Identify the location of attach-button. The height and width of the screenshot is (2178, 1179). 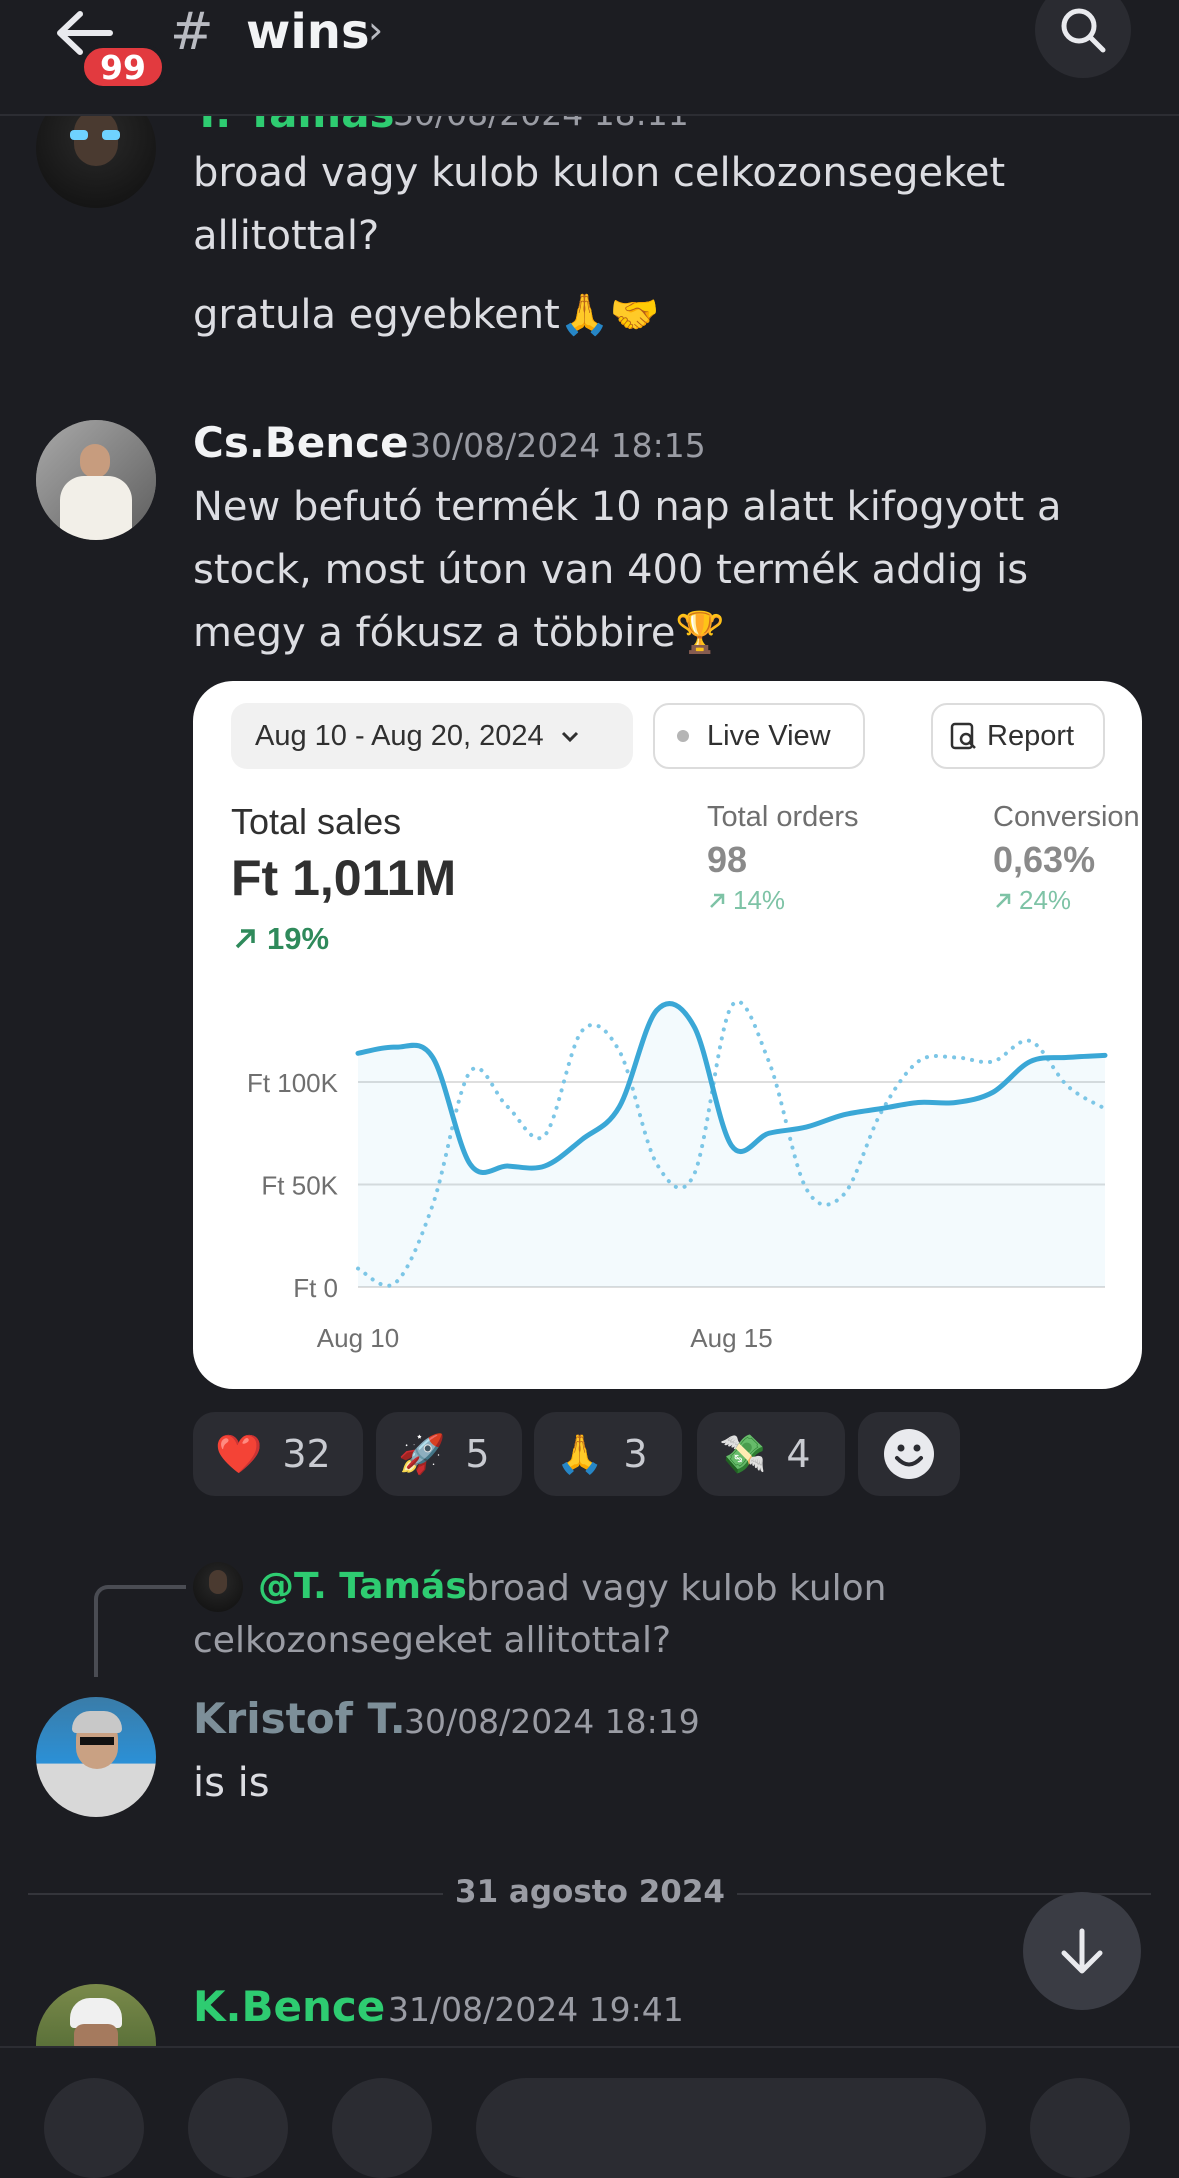
(94, 2128).